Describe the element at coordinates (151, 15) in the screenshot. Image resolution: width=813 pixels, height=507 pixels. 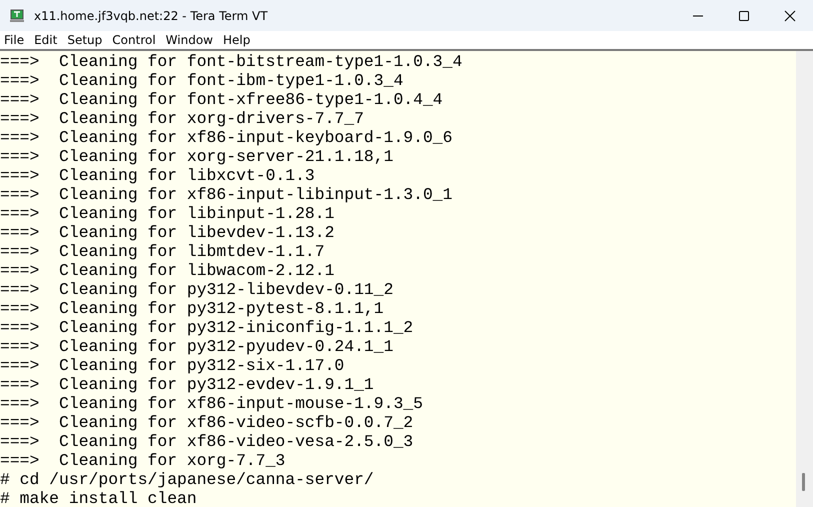
I see `window-title: x11.home.jf3vqb.net:22 - Tera Term VT` at that location.